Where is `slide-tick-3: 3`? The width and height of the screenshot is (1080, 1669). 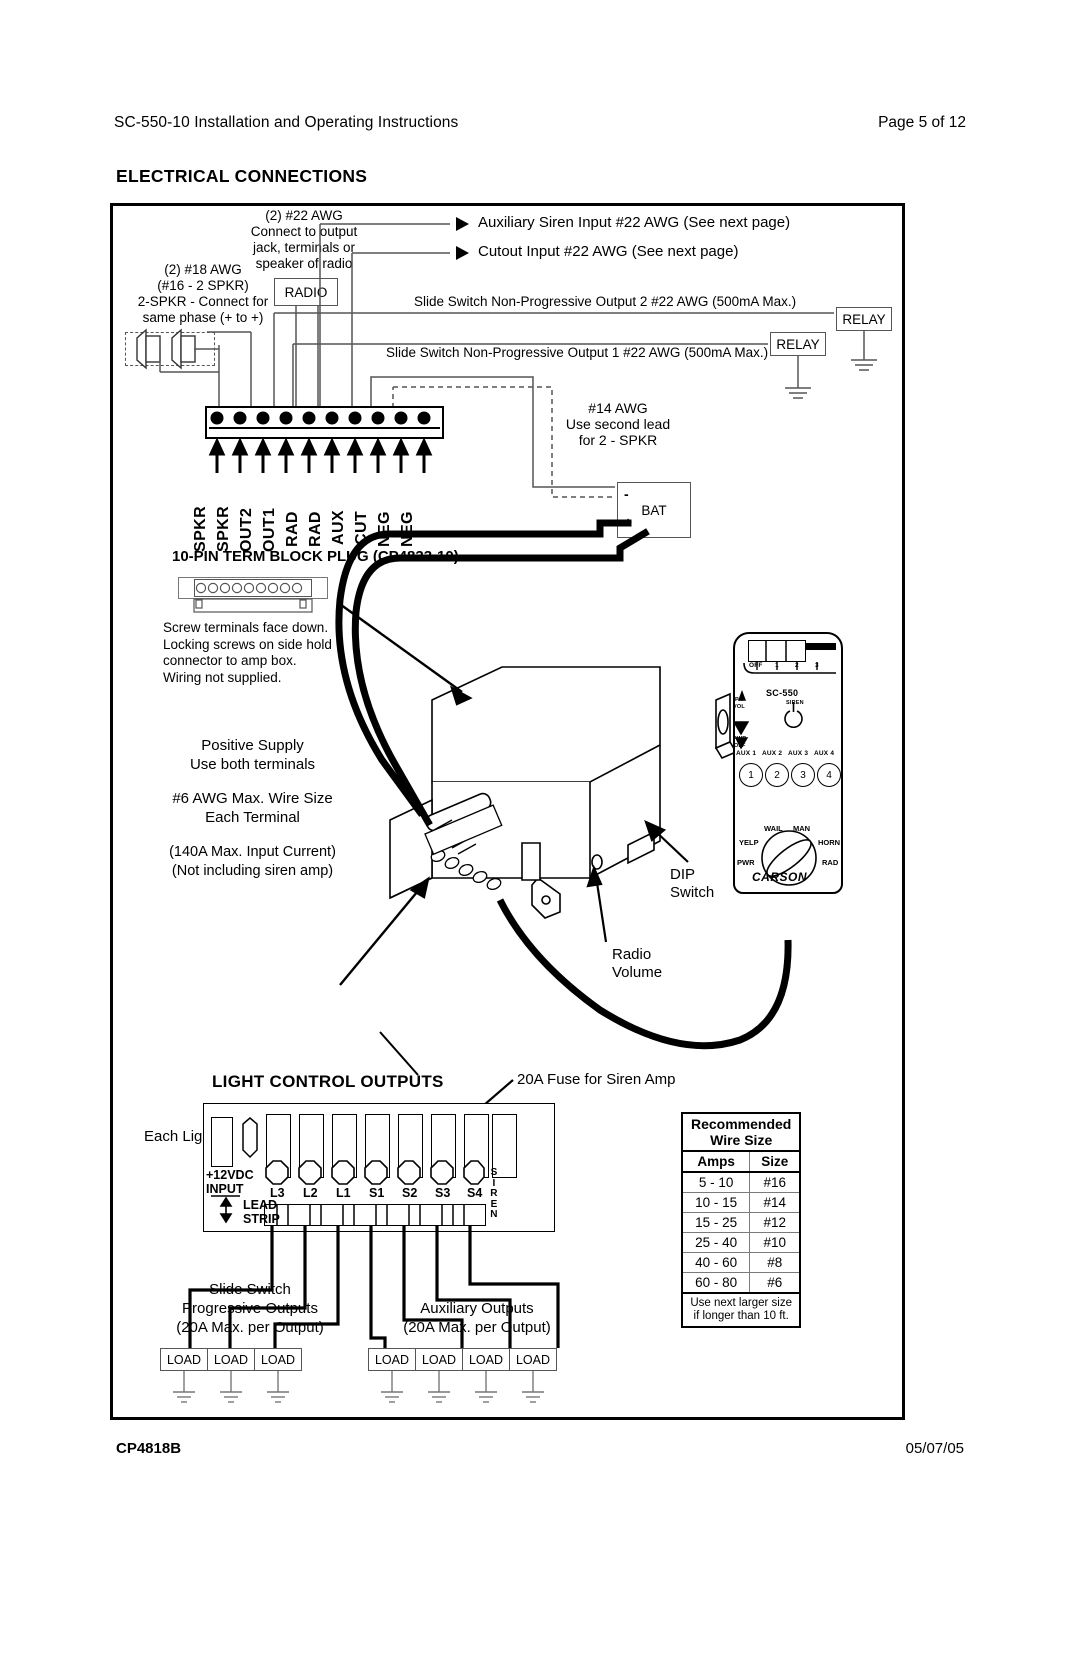
slide-tick-3: 3 is located at coordinates (817, 665).